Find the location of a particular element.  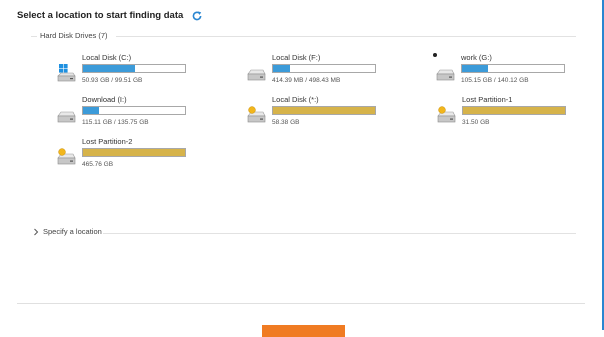

drive-item-unassigned: Local Disk (*:) 58.38 GB is located at coordinates (320, 114).